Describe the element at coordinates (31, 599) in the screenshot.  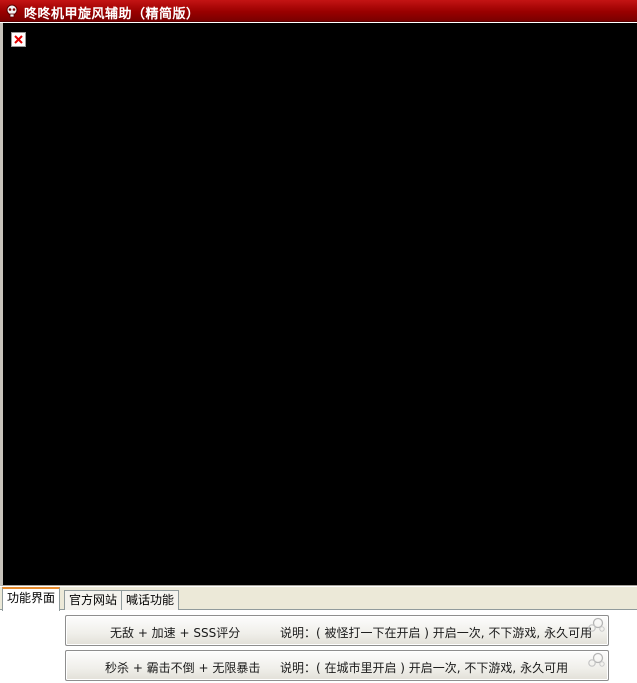
I see `tab-function: 功能界面` at that location.